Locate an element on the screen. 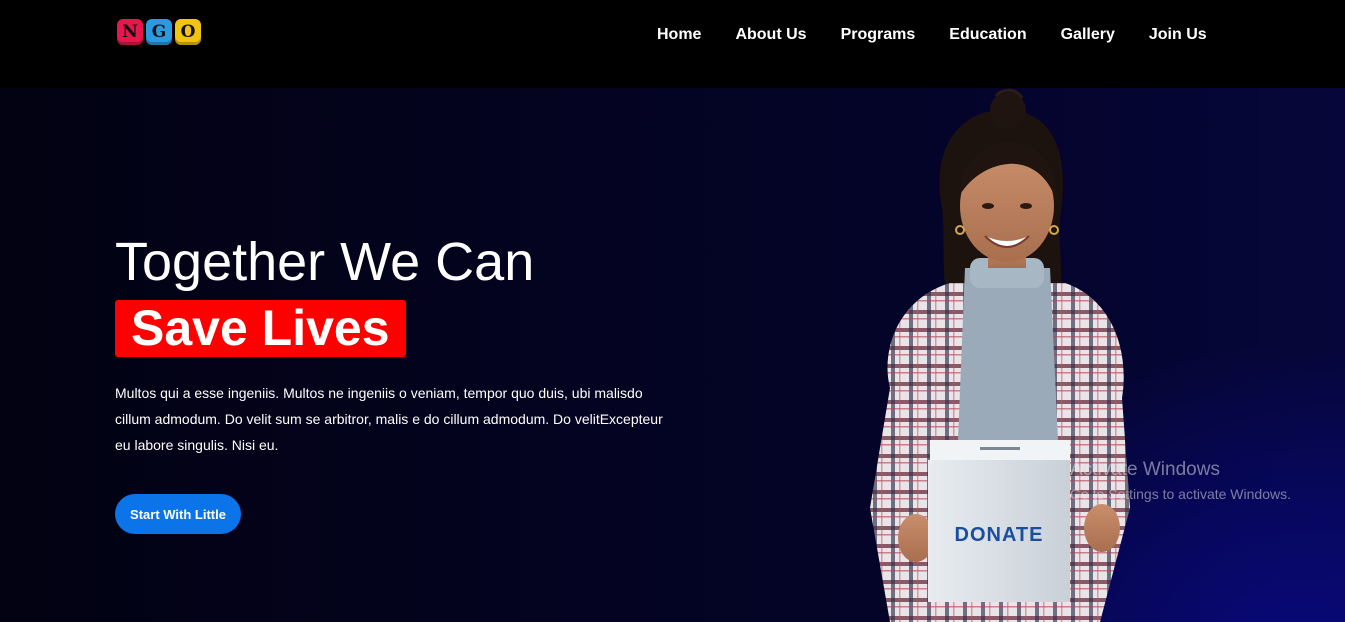 Image resolution: width=1345 pixels, height=622 pixels. nav-programs: Programs is located at coordinates (878, 35).